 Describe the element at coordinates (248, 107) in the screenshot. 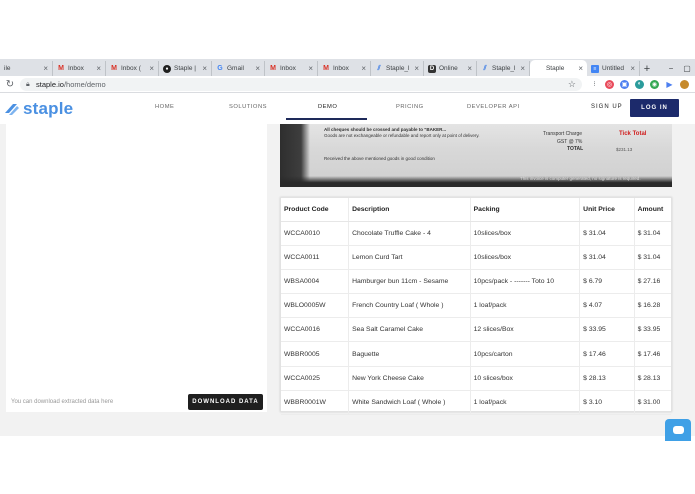

I see `nav-solutions: SOLUTIONS` at that location.